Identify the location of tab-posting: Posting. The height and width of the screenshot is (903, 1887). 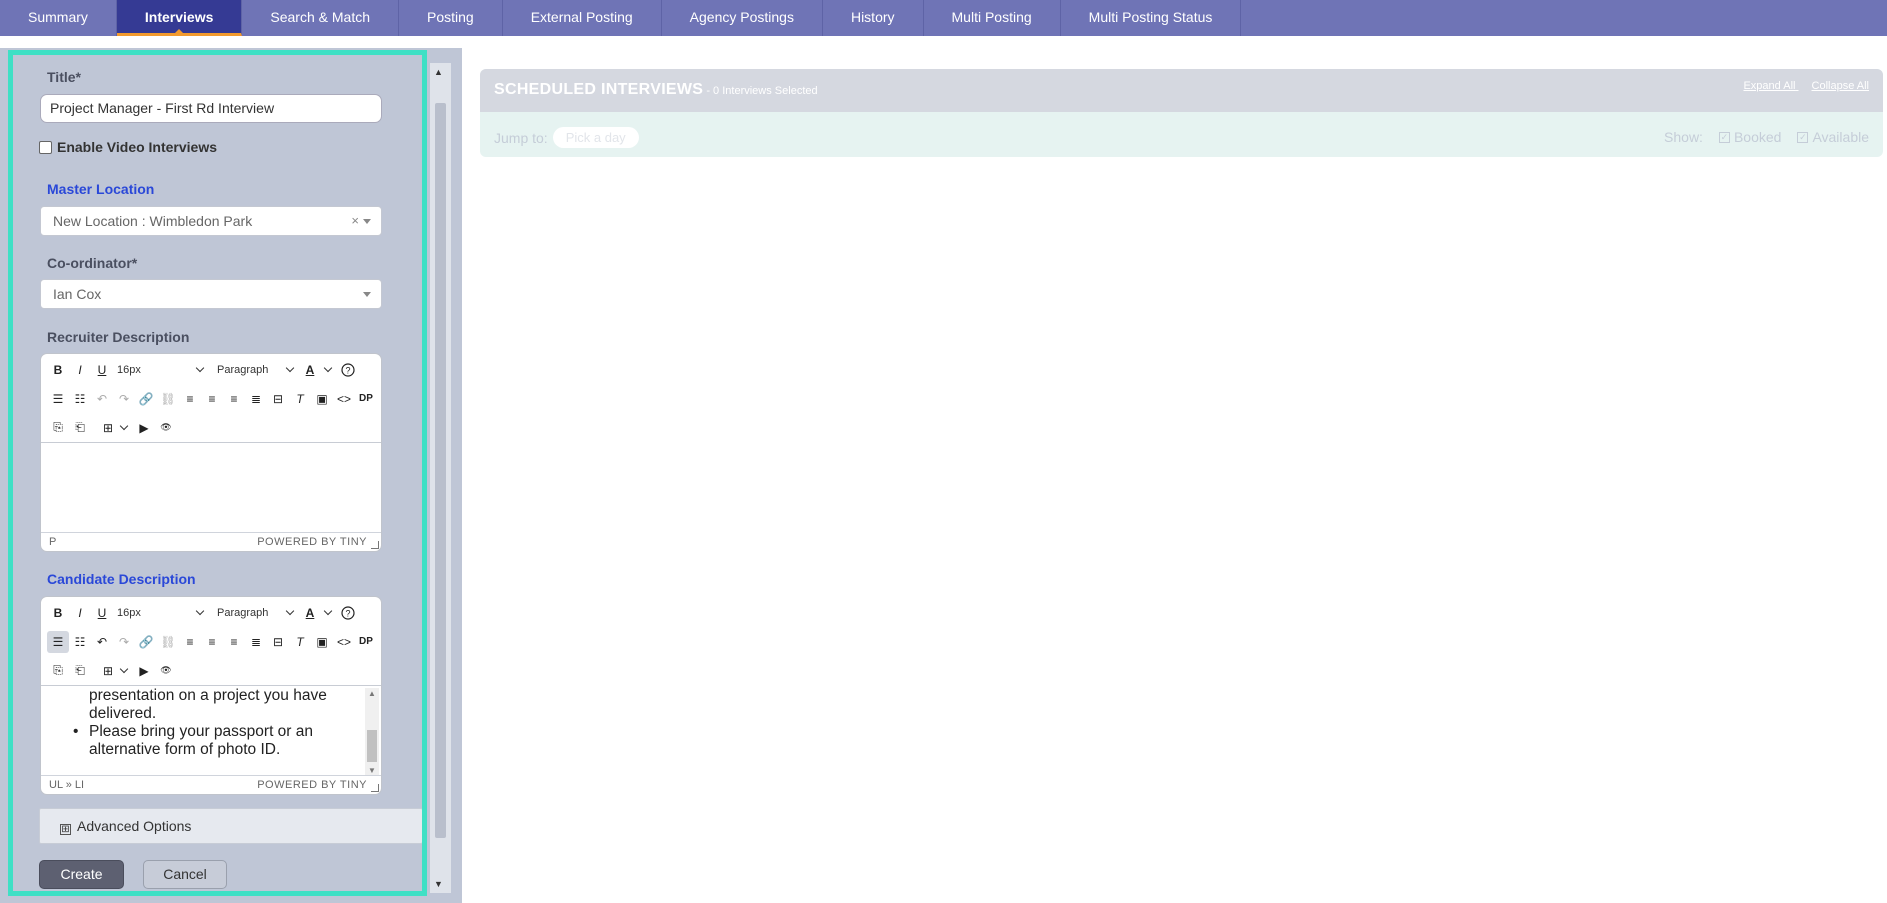
(451, 18).